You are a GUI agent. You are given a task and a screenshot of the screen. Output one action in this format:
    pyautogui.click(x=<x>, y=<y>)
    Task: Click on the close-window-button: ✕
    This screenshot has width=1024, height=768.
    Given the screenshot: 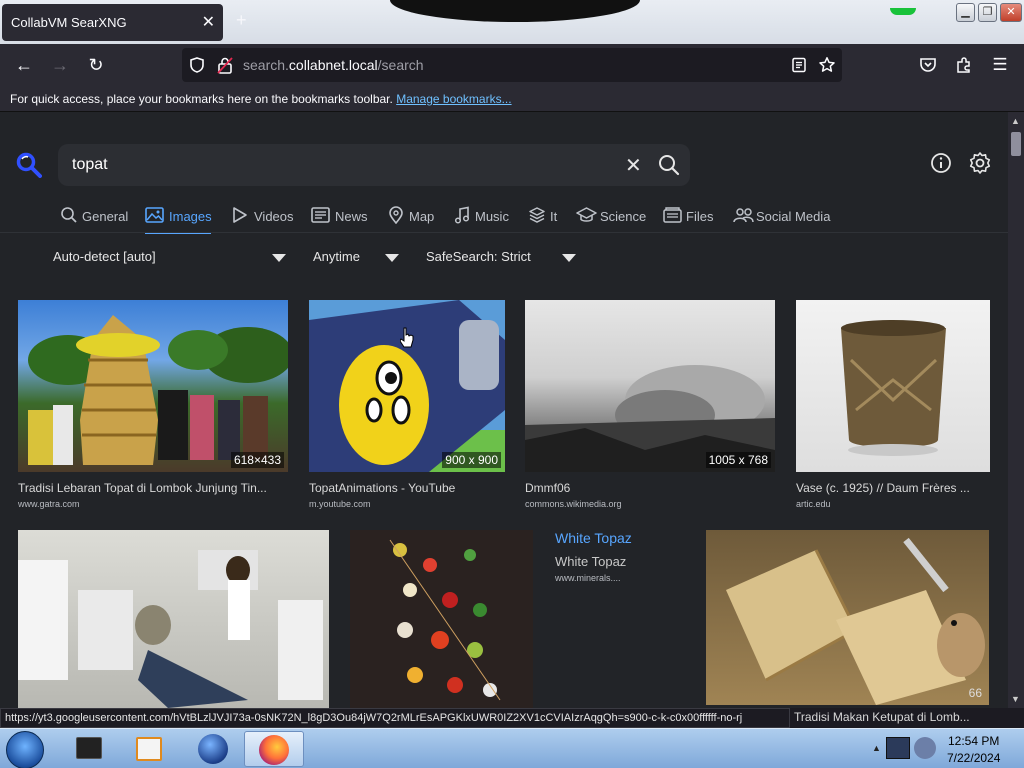 What is the action you would take?
    pyautogui.click(x=1011, y=12)
    